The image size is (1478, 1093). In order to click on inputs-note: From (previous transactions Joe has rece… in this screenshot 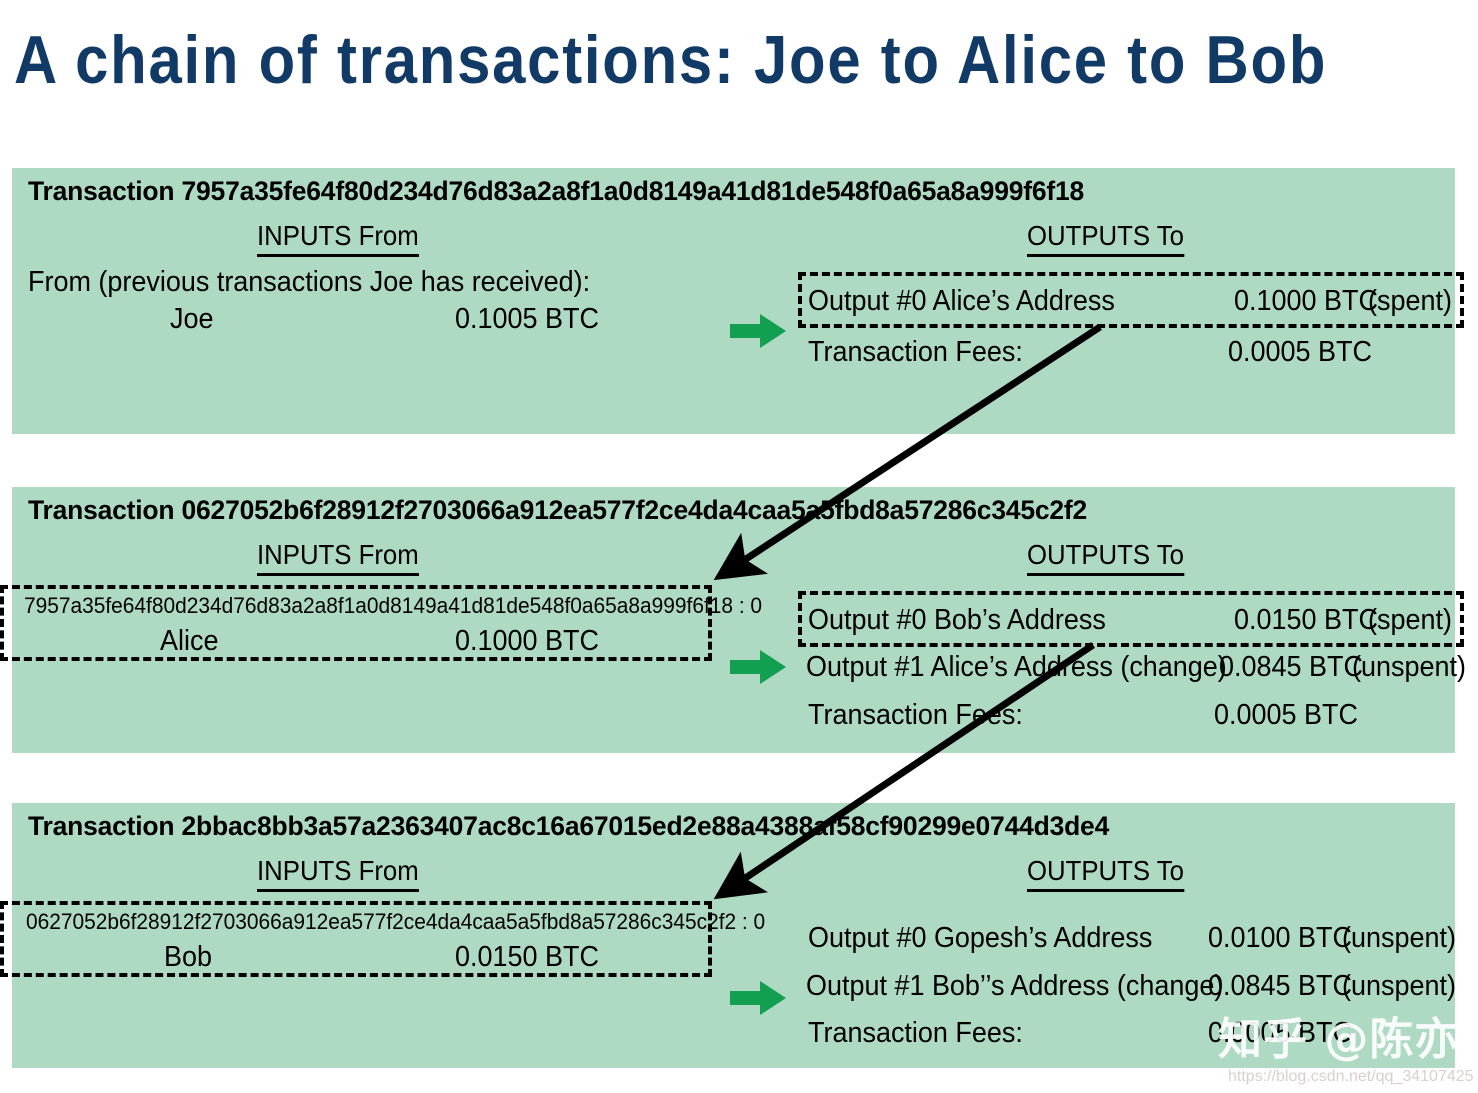, I will do `click(309, 282)`.